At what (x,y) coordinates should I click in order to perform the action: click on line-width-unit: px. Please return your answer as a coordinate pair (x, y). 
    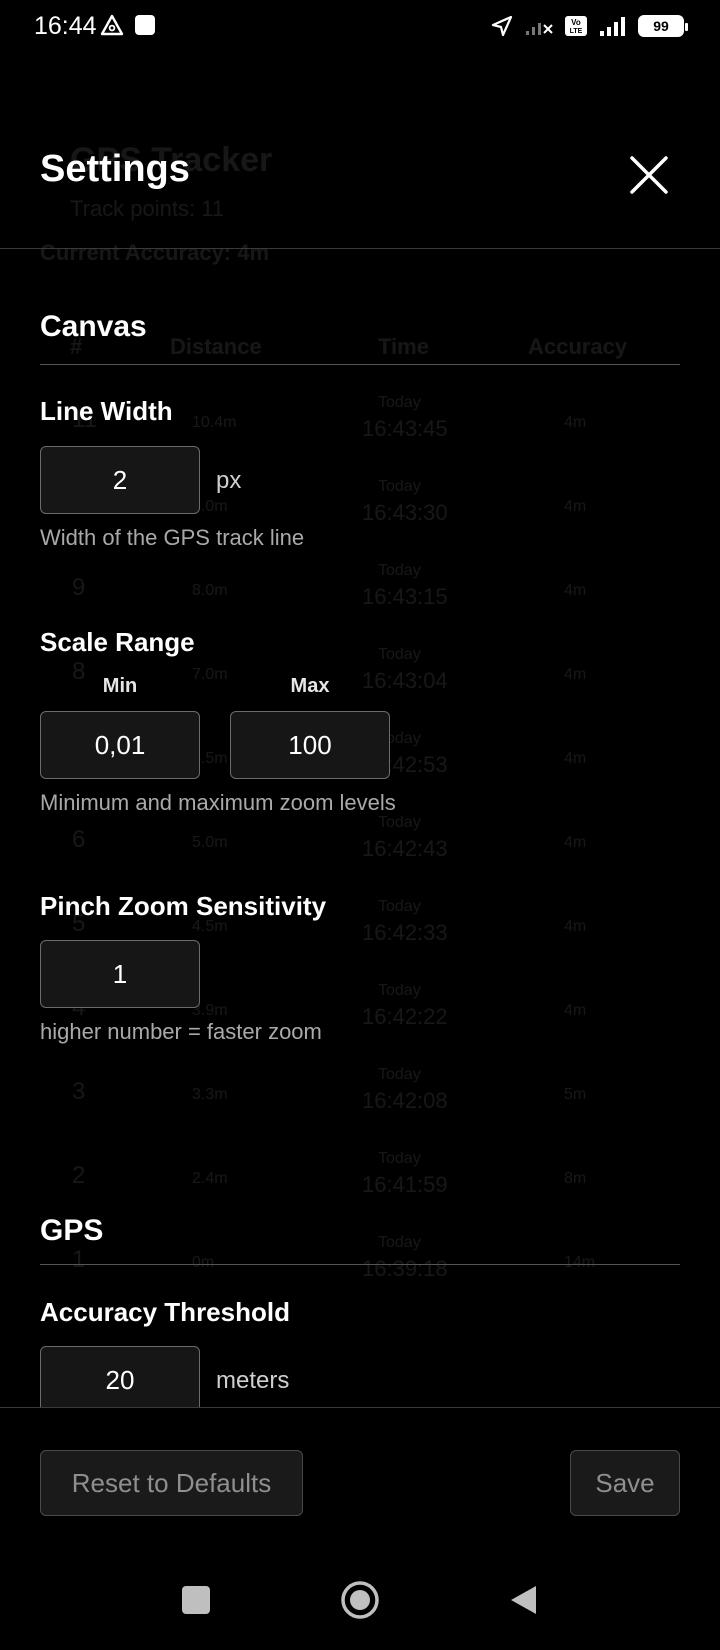
    Looking at the image, I should click on (229, 480).